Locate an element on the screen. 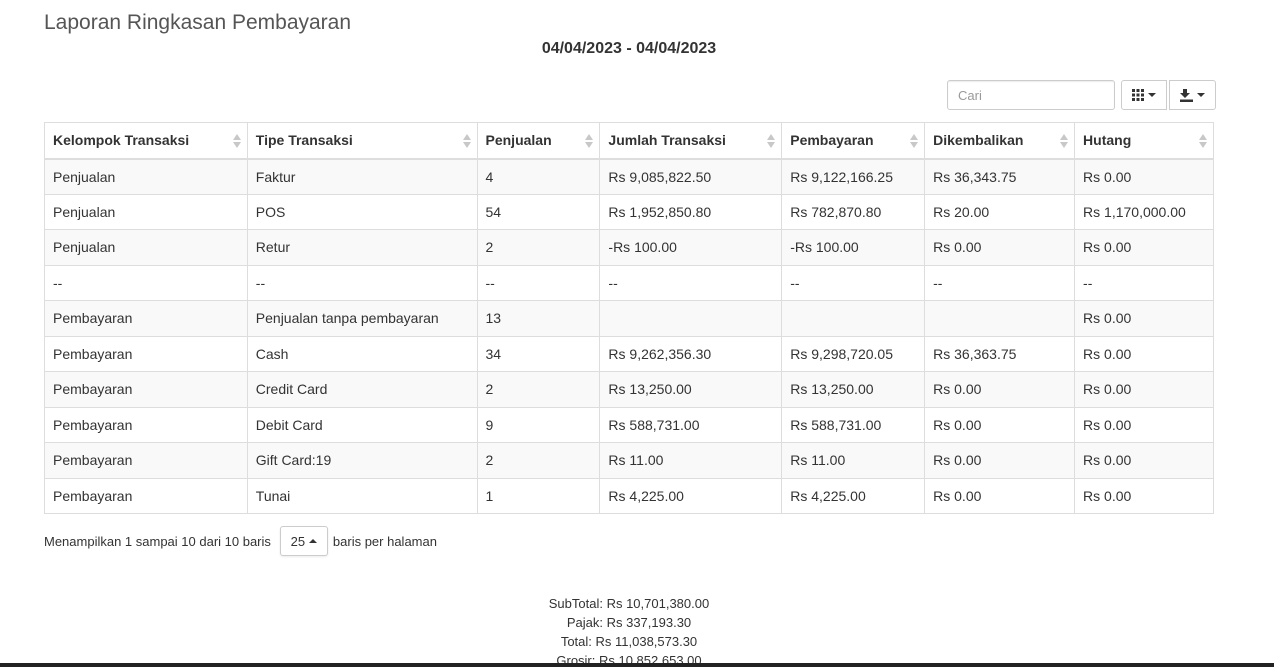  columns-toggle-button is located at coordinates (1144, 95).